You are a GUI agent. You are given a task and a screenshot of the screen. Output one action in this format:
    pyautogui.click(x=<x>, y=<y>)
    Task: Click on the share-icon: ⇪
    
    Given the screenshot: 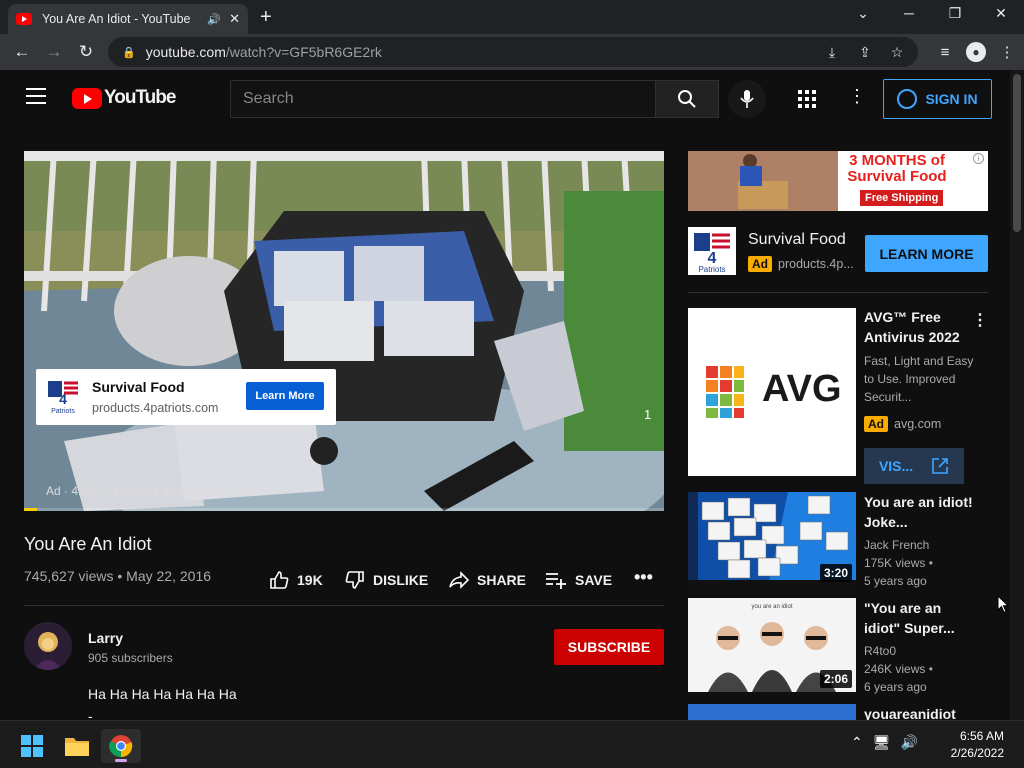 What is the action you would take?
    pyautogui.click(x=865, y=52)
    